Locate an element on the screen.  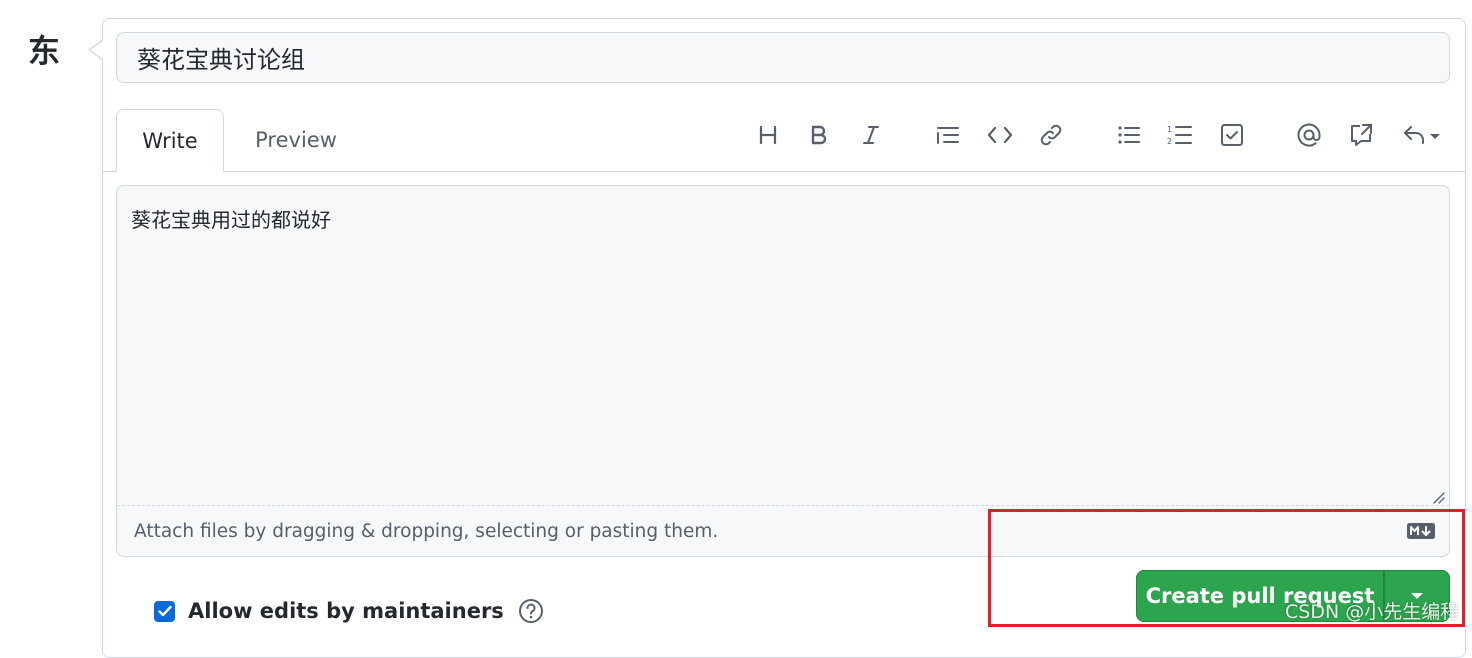
italic-icon is located at coordinates (871, 135).